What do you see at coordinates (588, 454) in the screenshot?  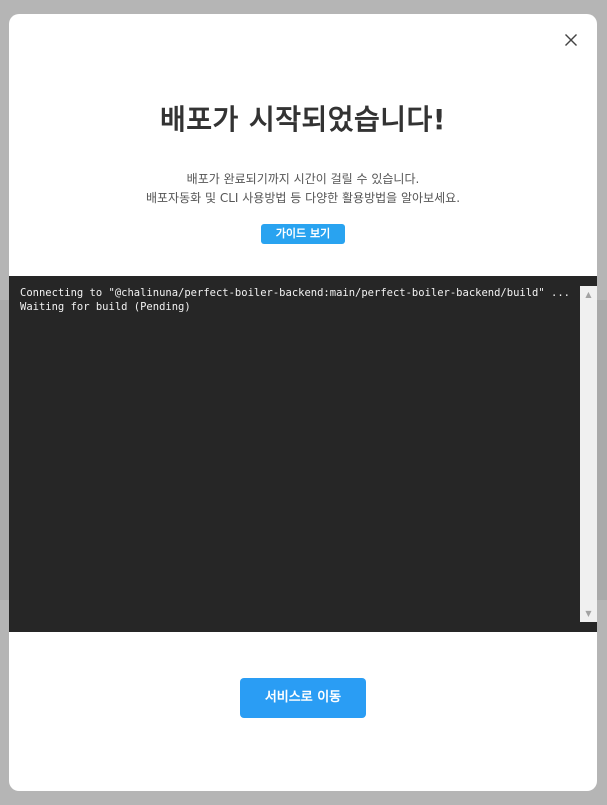 I see `terminal-scrollbar: ▲ ▼` at bounding box center [588, 454].